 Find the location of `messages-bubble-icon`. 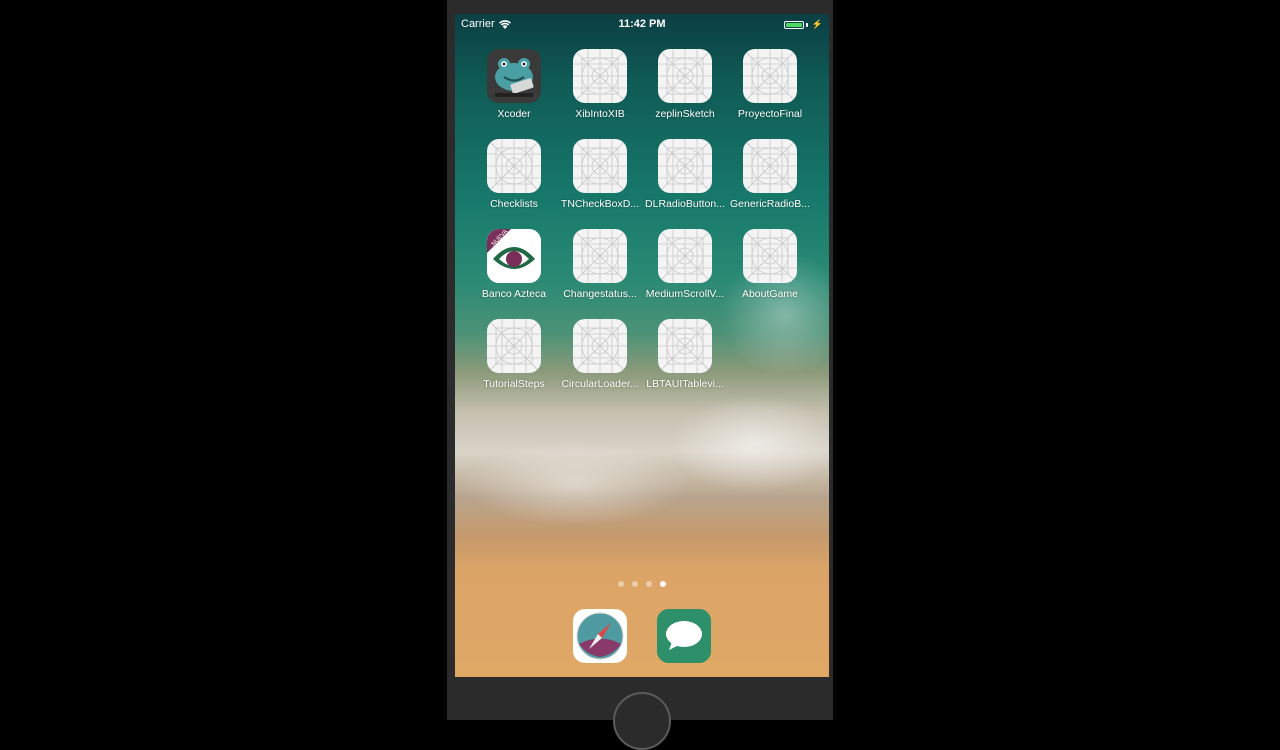

messages-bubble-icon is located at coordinates (684, 636).